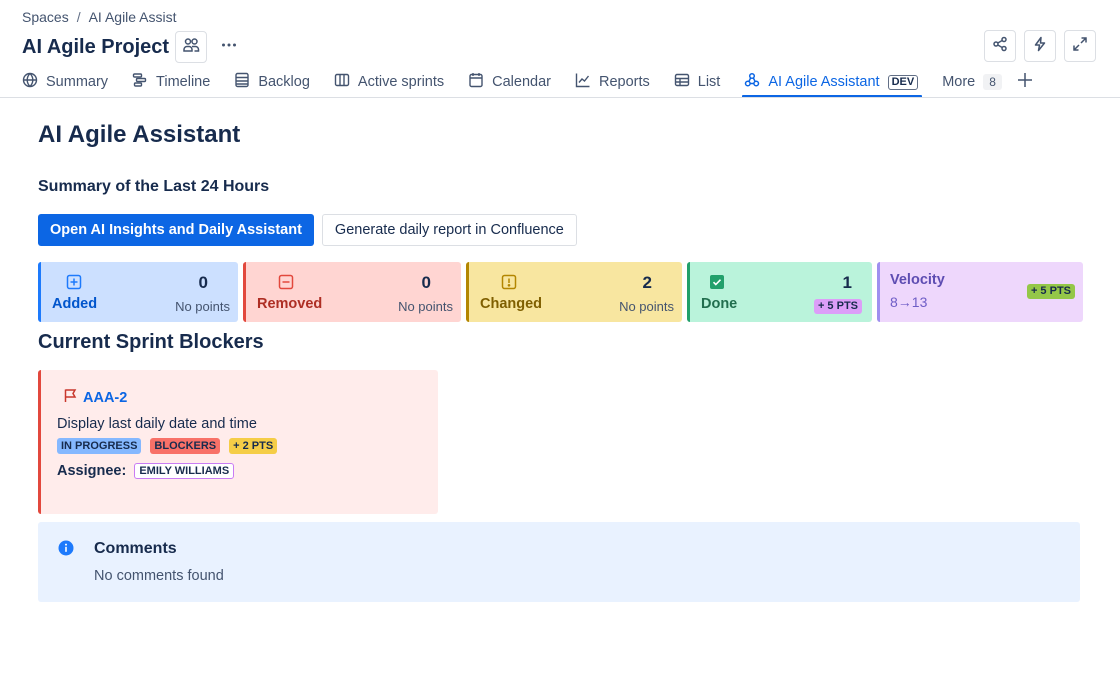  What do you see at coordinates (286, 284) in the screenshot?
I see `minus-square-icon` at bounding box center [286, 284].